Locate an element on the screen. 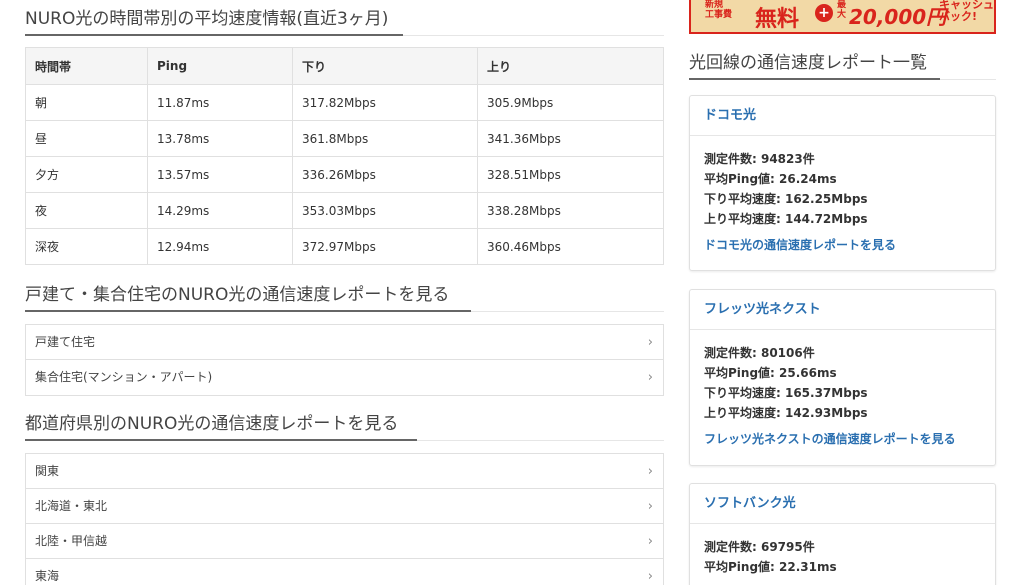  speed-section-heading: NURO光の時間帯別の平均速度情報(直近3ヶ月) is located at coordinates (344, 18).